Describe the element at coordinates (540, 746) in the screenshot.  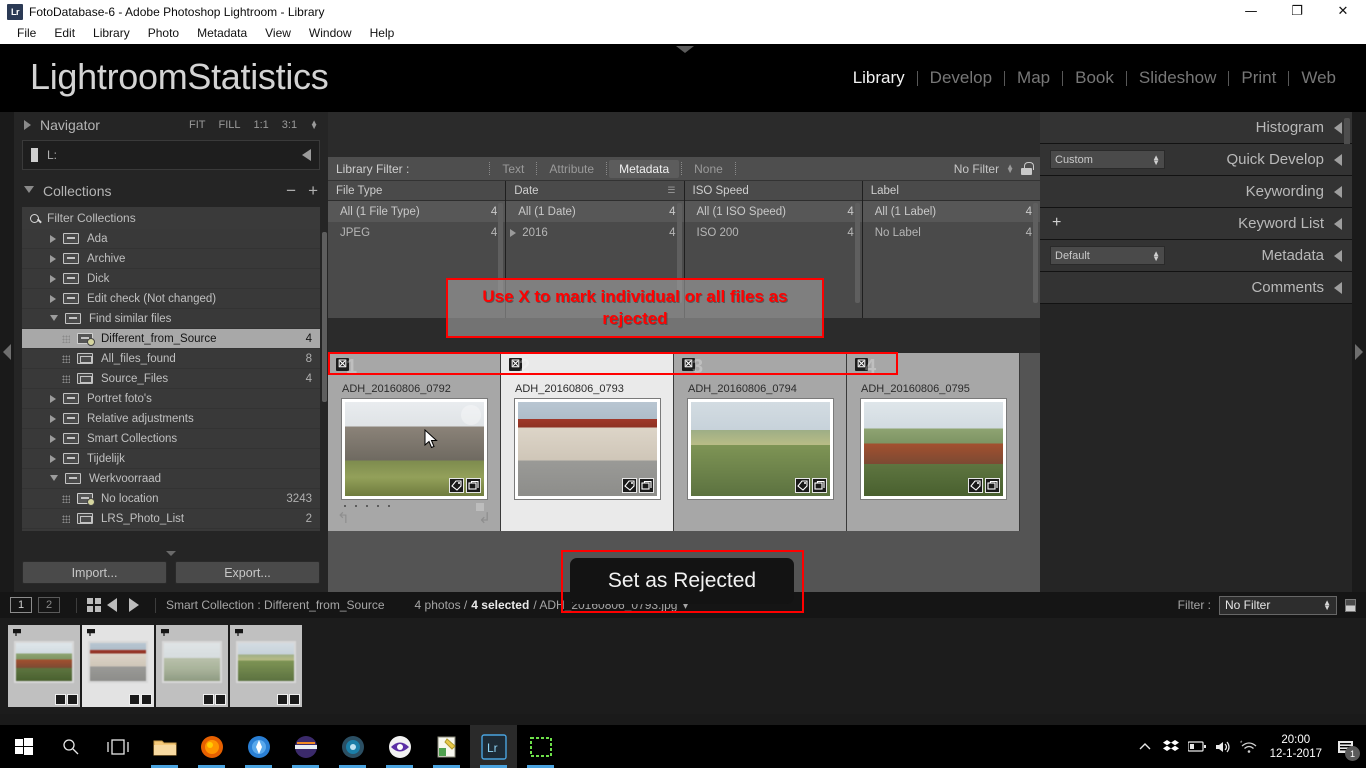
I see `snipping-tool-icon` at that location.